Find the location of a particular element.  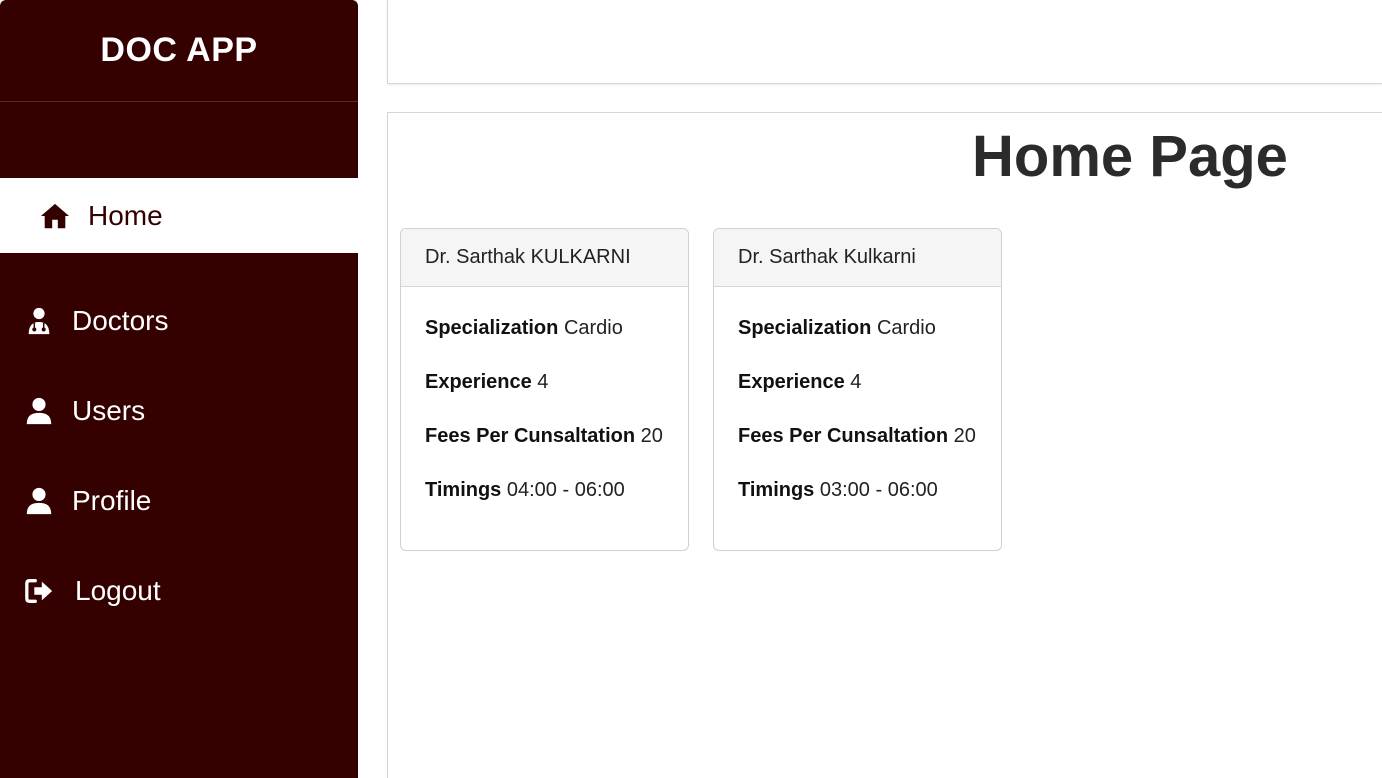

logout-icon is located at coordinates (39, 591).